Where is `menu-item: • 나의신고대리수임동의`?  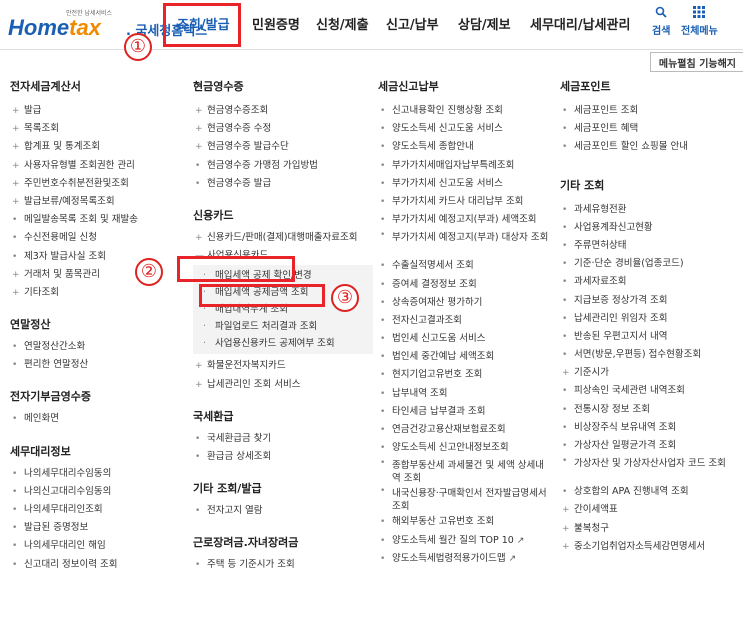 menu-item: • 나의신고대리수임동의 is located at coordinates (95, 492).